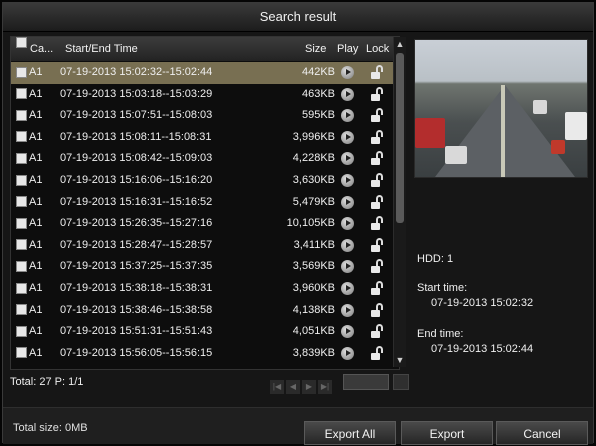  Describe the element at coordinates (205, 224) in the screenshot. I see `table-row: A1 07-19-2013 15:26:35--15:27:16 10,105KB` at that location.